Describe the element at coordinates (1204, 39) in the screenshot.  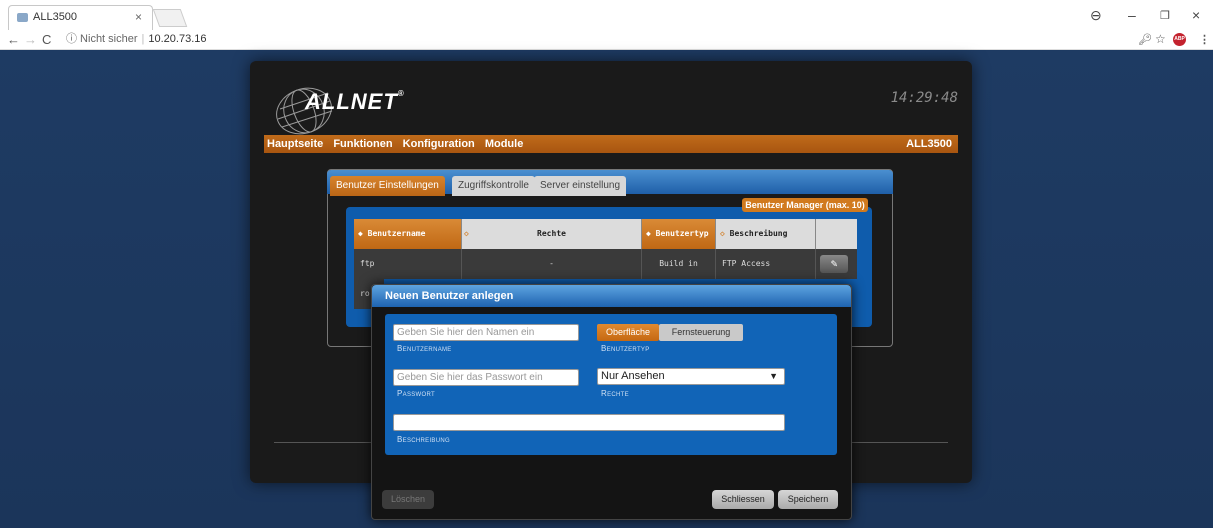
I see `menu-kebab-icon: ⋮` at that location.